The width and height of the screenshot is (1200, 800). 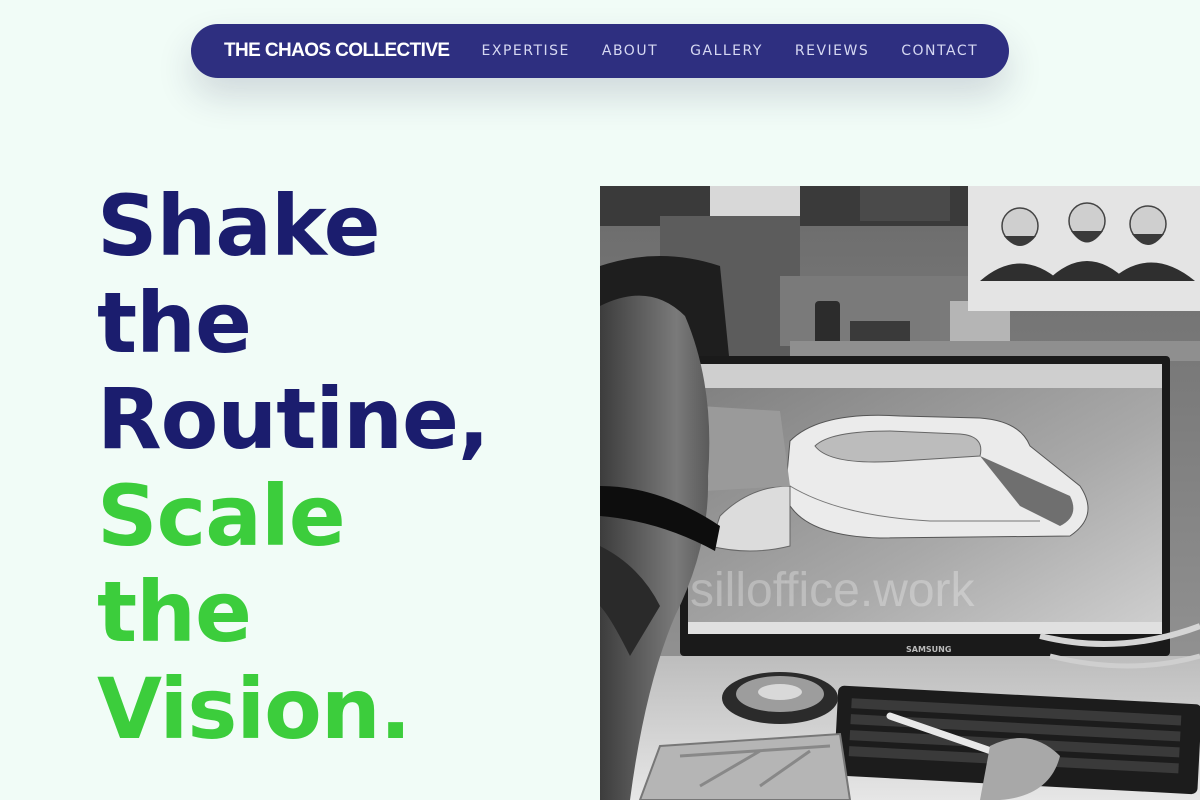 What do you see at coordinates (221, 515) in the screenshot?
I see `headline-accent-line: Scale` at bounding box center [221, 515].